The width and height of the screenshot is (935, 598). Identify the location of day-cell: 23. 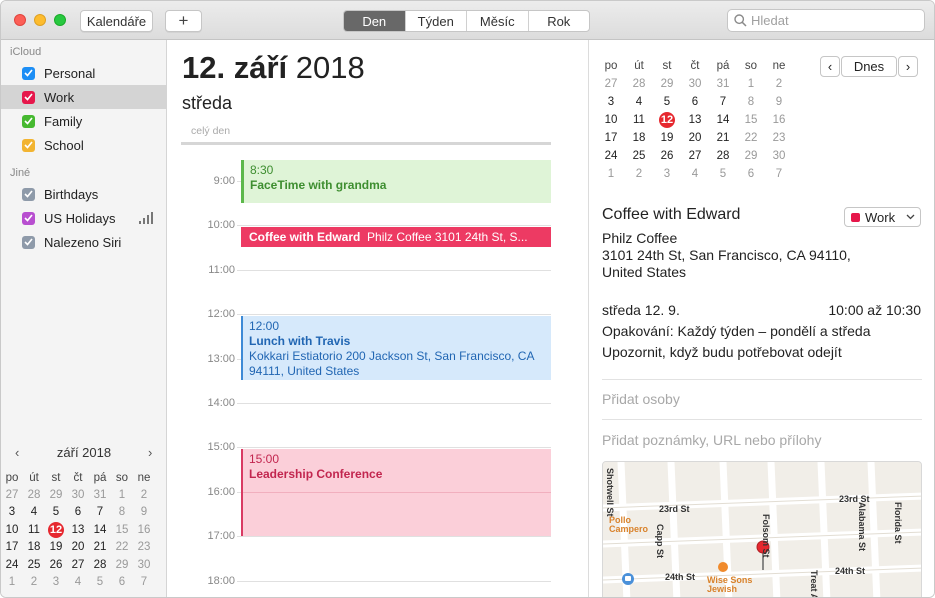
(779, 138).